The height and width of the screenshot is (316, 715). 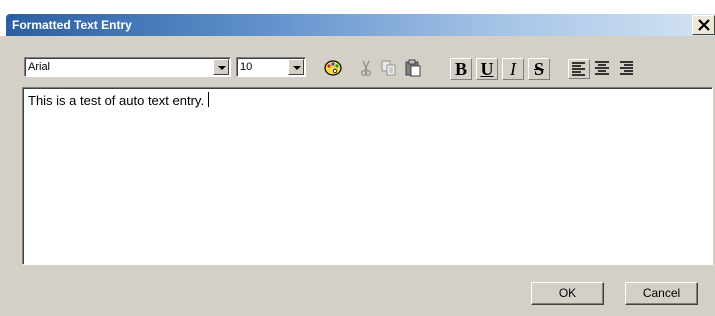 I want to click on editor-text: This is a test of auto text entry., so click(x=116, y=100).